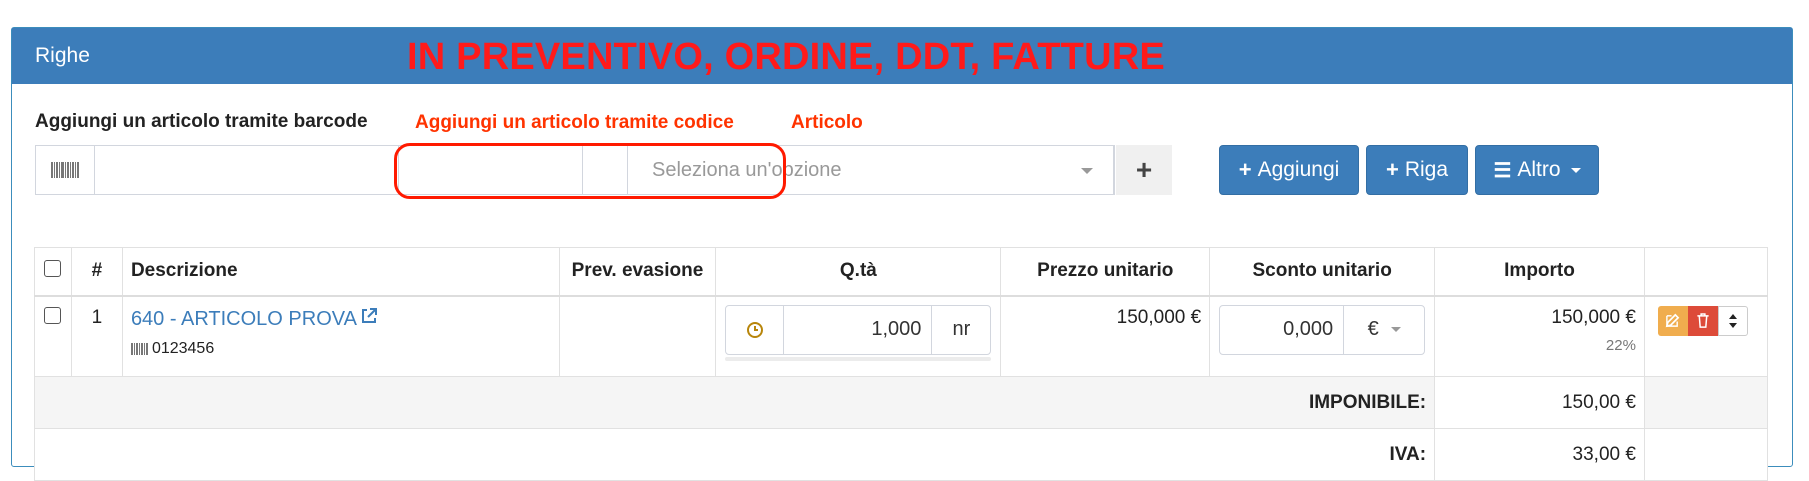 Image resolution: width=1809 pixels, height=481 pixels. I want to click on sconto-input-group: 0,000 €, so click(1322, 329).